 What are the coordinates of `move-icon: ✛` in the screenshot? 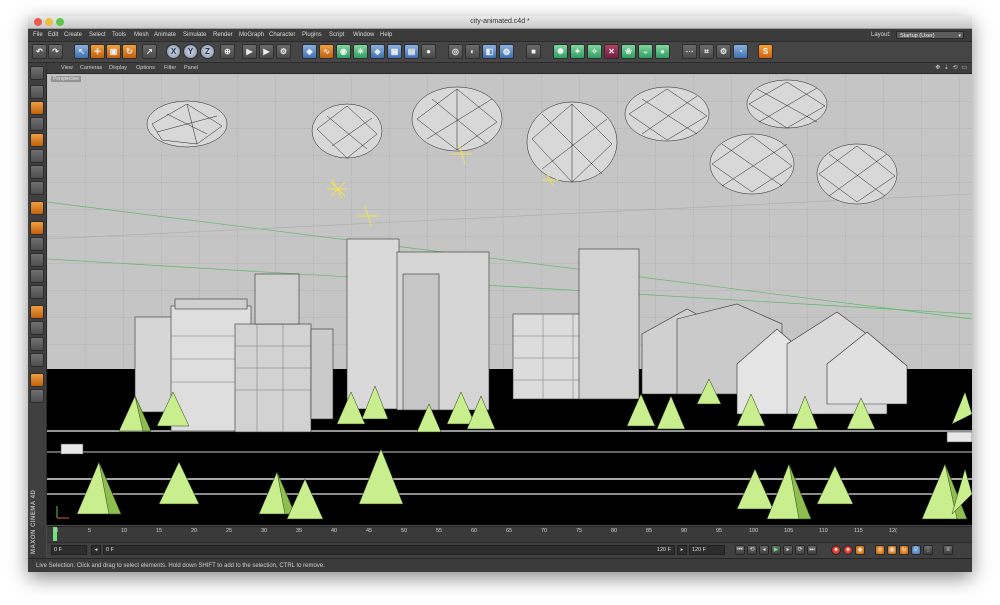 It's located at (97, 51).